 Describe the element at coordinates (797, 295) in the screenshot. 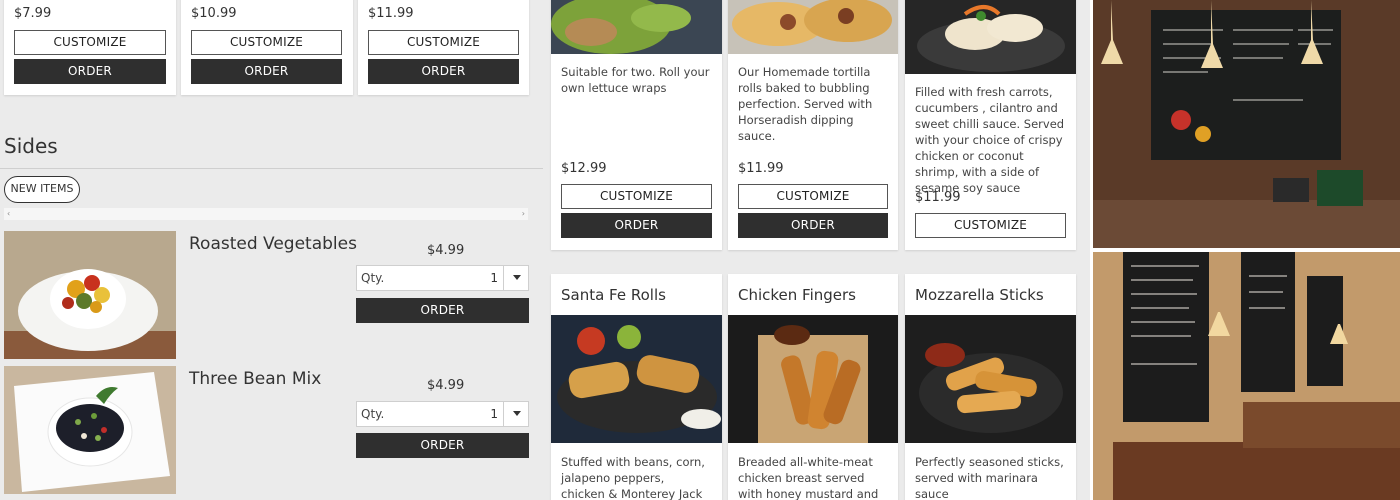

I see `item-title: Chicken Fingers` at that location.